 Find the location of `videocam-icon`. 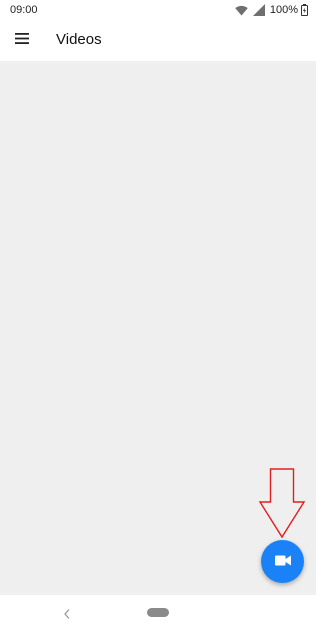

videocam-icon is located at coordinates (282, 562).